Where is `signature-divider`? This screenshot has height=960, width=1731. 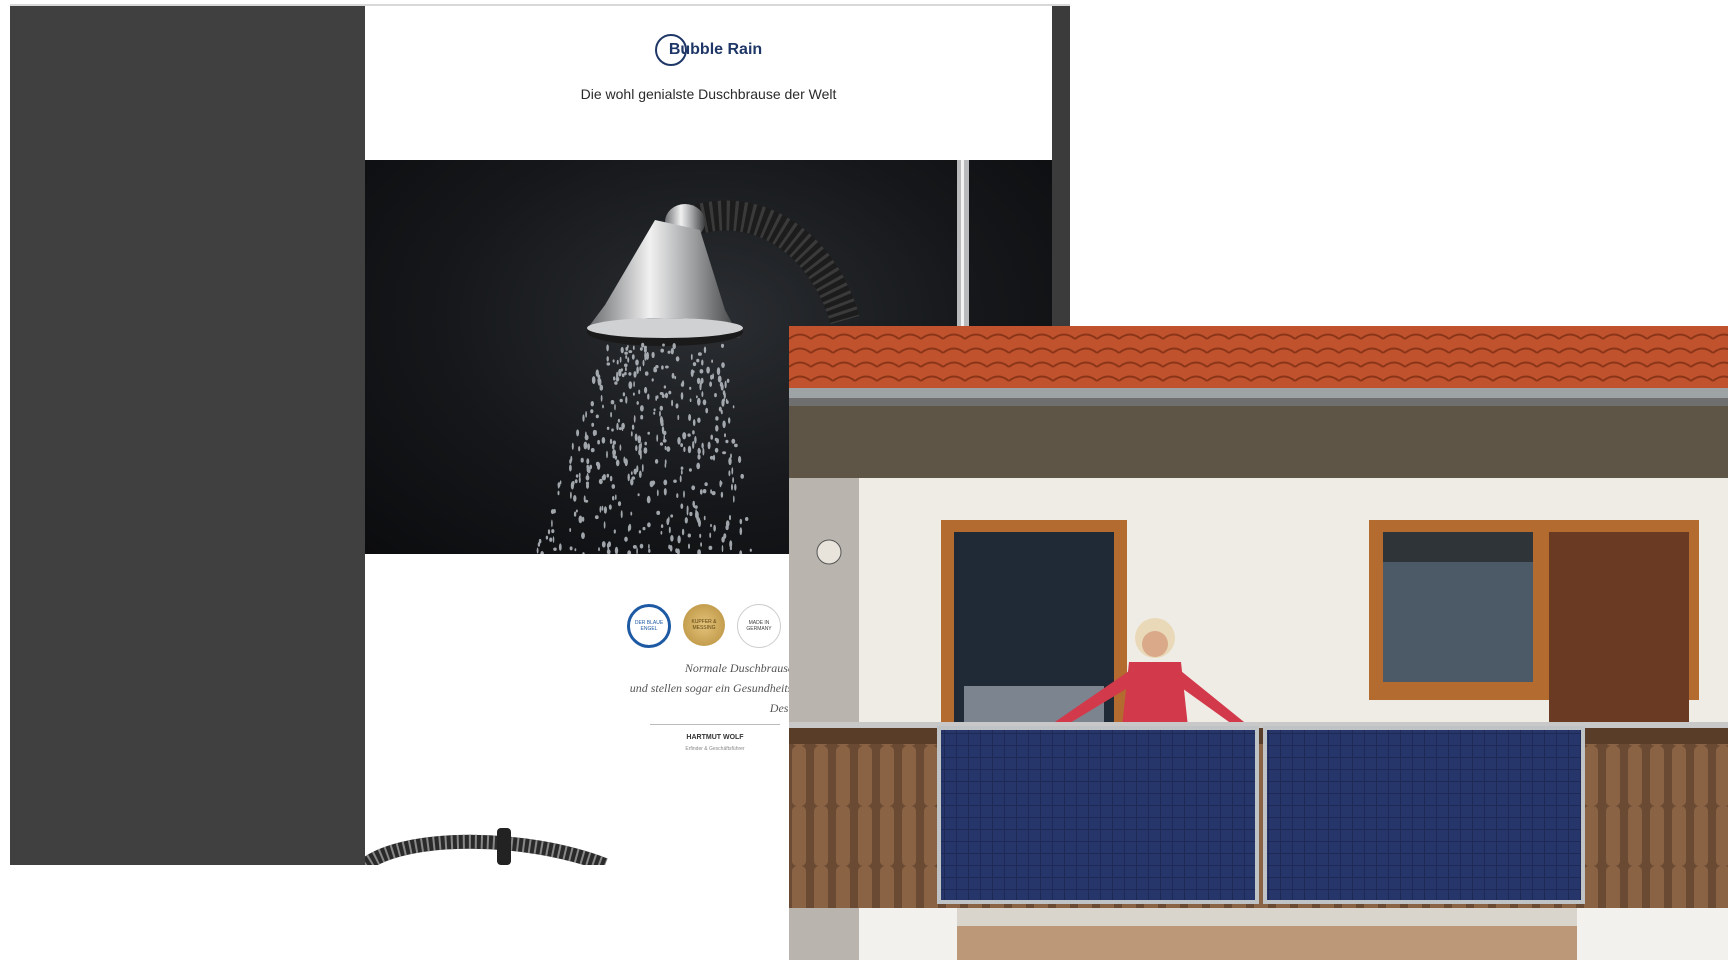 signature-divider is located at coordinates (715, 724).